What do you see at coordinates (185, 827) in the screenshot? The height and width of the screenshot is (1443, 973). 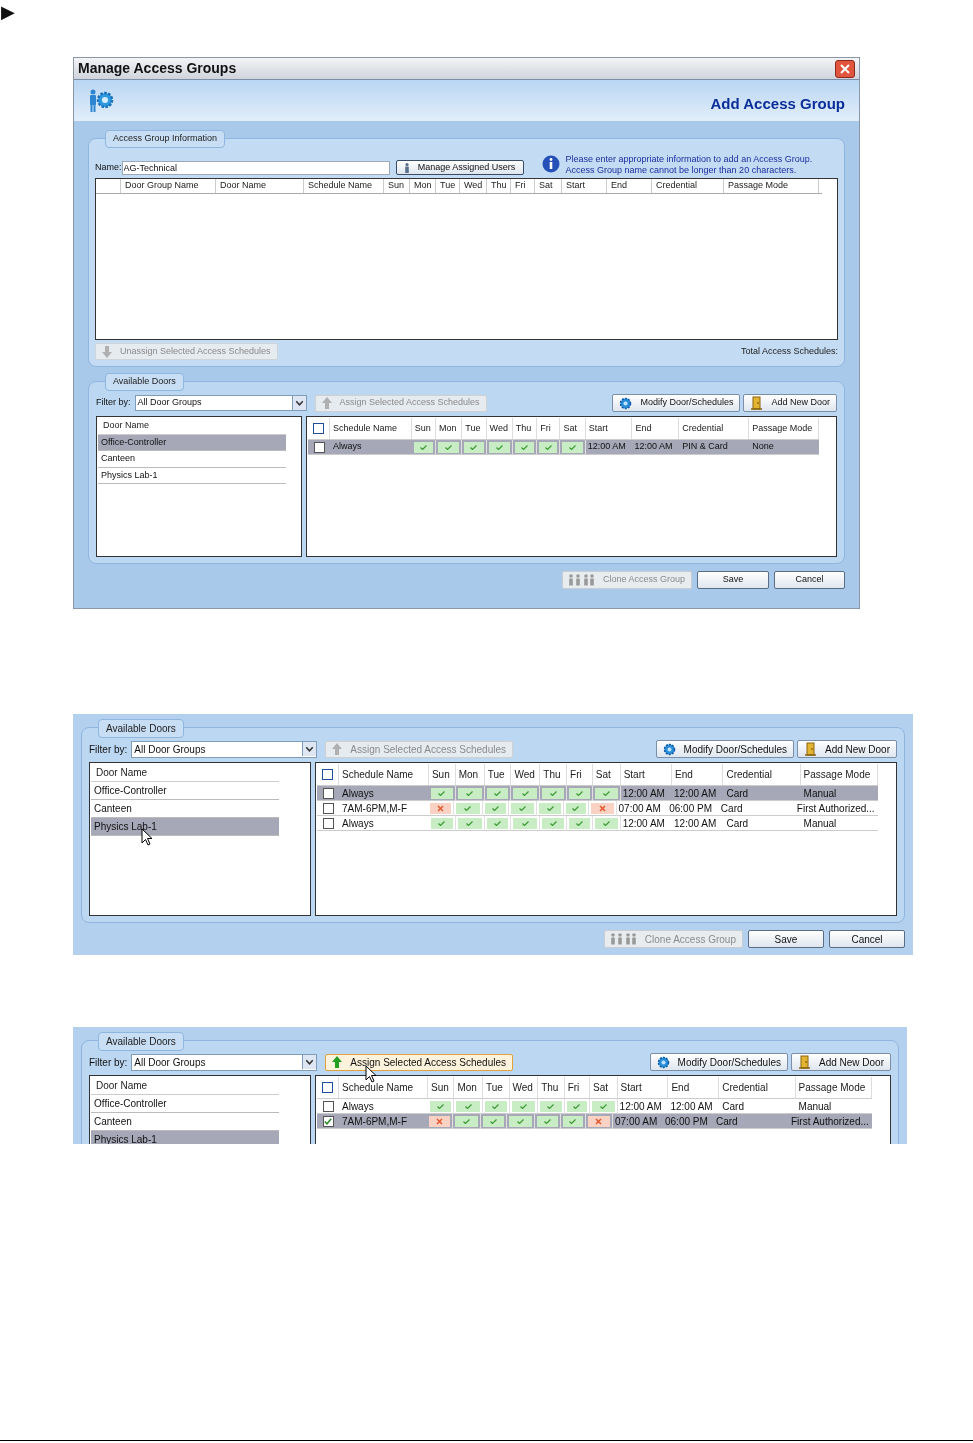 I see `door-list-item: Physics Lab-1` at bounding box center [185, 827].